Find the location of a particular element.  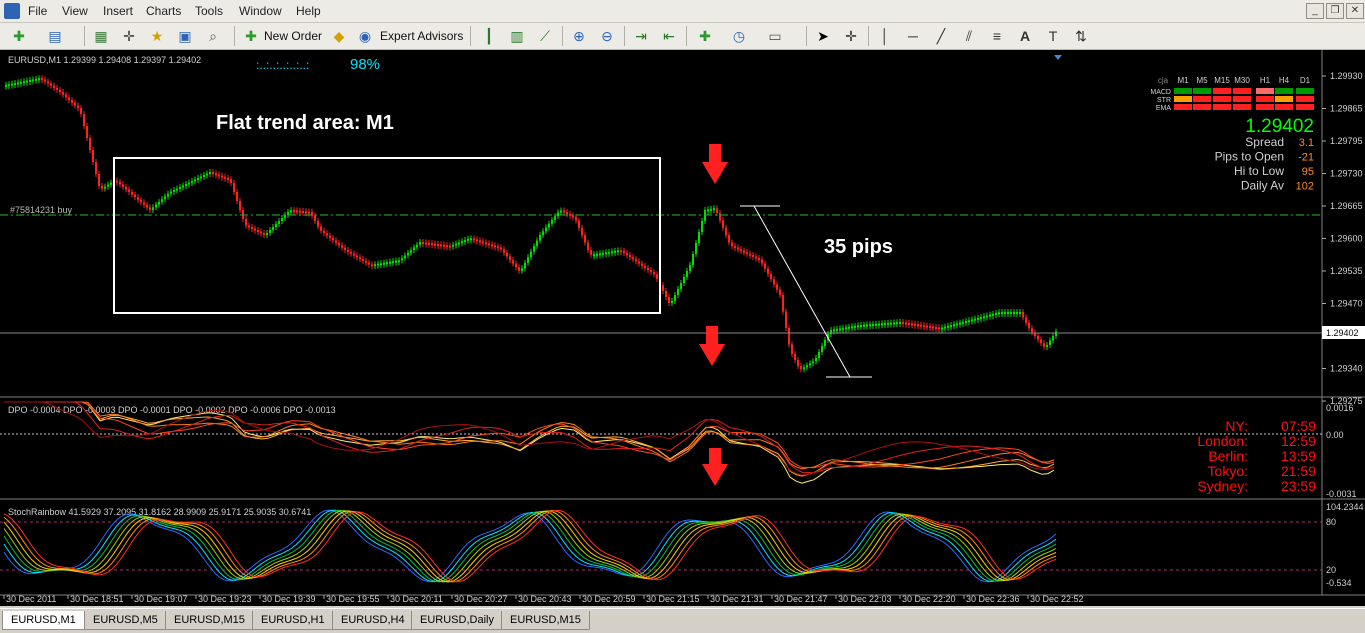

fibonacci-icon: ≡ is located at coordinates (997, 36).